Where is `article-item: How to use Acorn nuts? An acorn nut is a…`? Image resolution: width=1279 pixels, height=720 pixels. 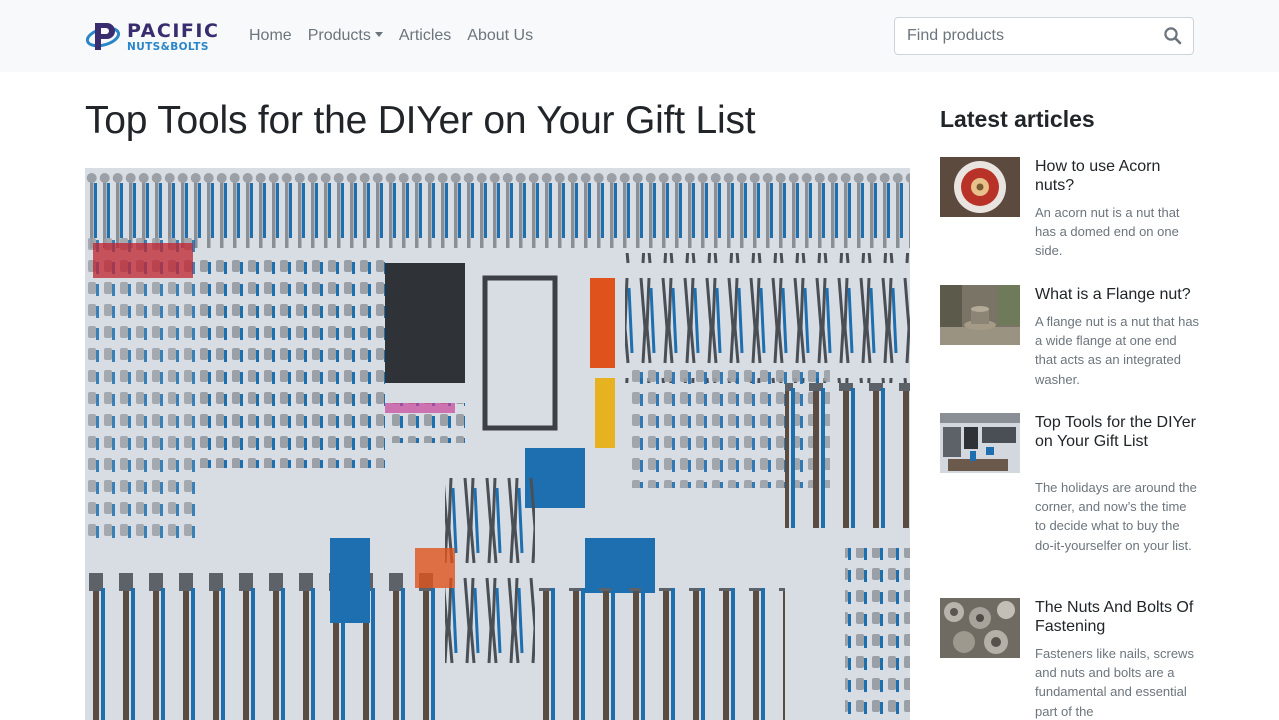
article-item: How to use Acorn nuts? An acorn nut is a… is located at coordinates (1070, 212).